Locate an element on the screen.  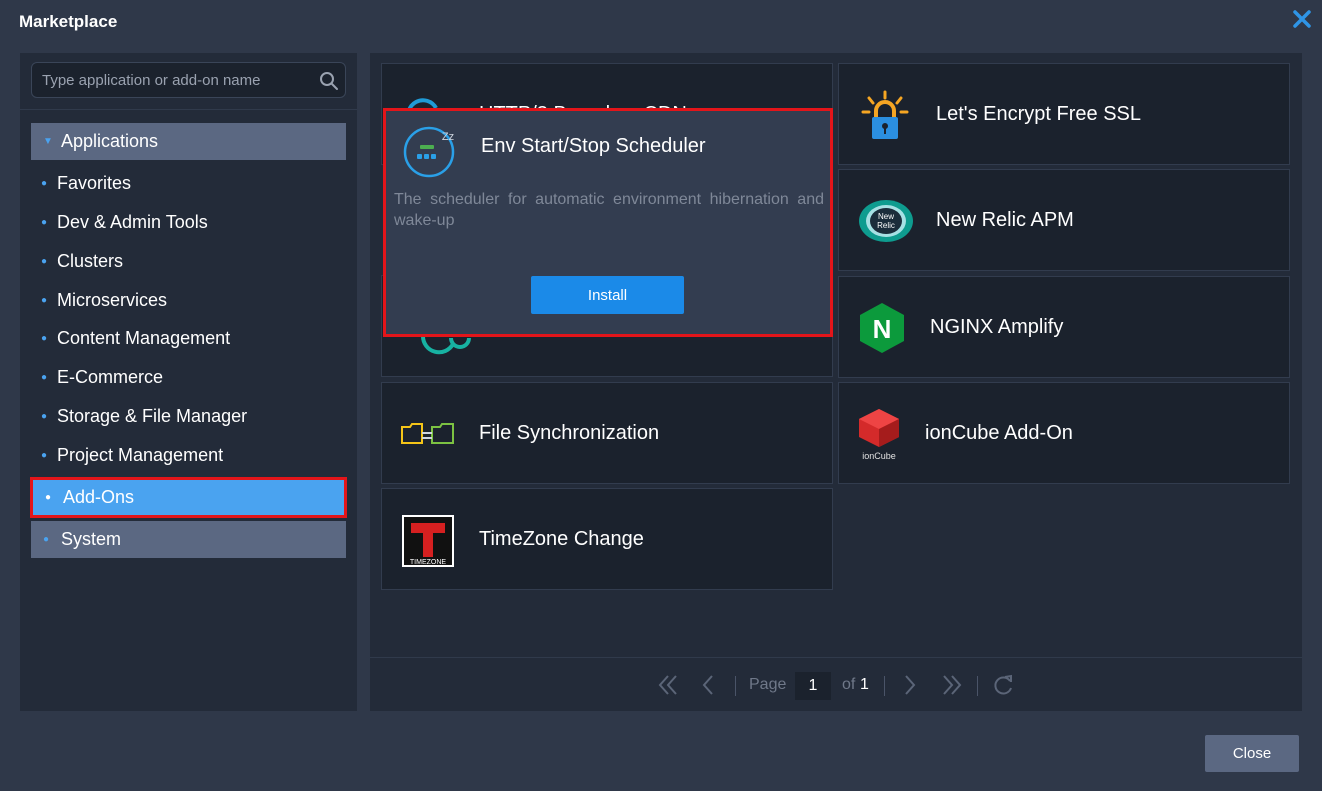
close-icon is located at coordinates (1302, 19).